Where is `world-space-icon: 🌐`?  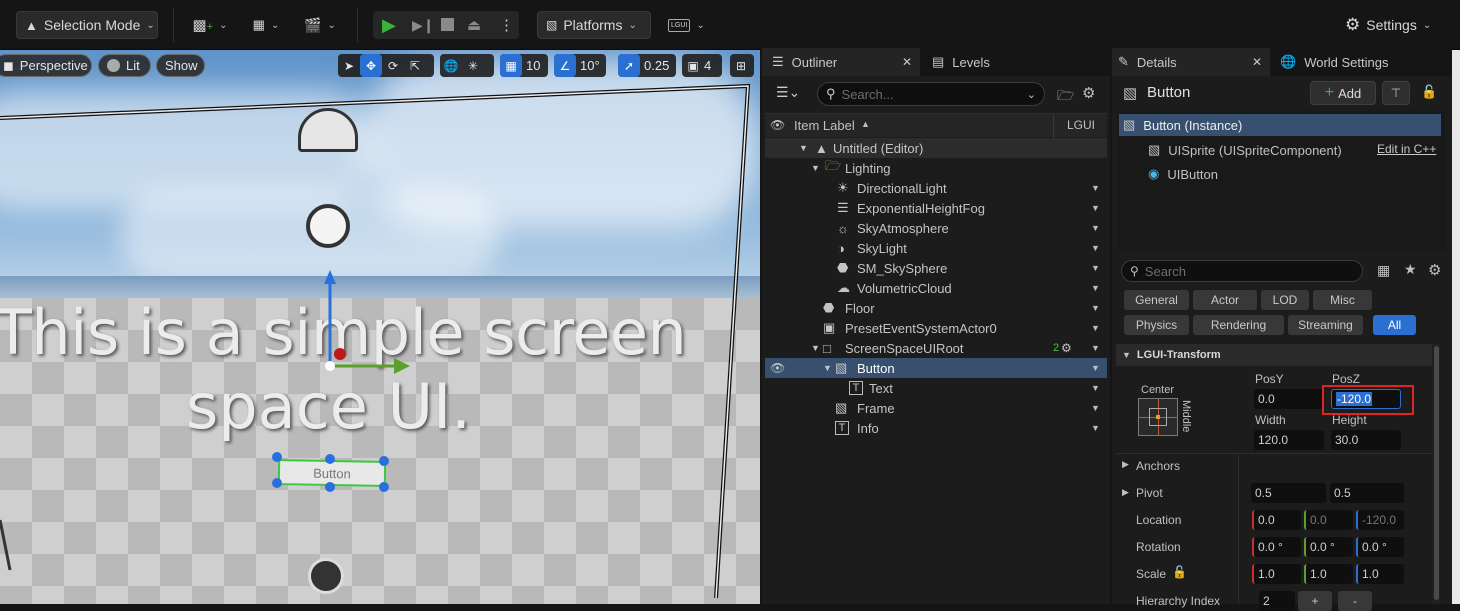 world-space-icon: 🌐 is located at coordinates (451, 65).